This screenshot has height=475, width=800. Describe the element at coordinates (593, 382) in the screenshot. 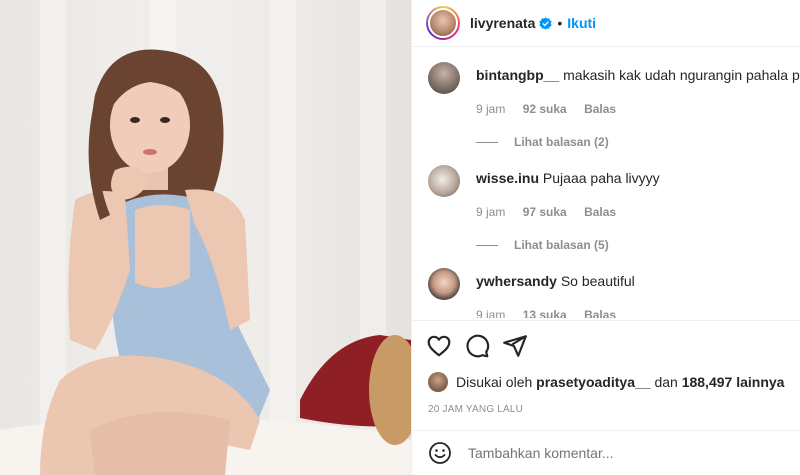

I see `liker-username: prasetyoaditya__` at that location.